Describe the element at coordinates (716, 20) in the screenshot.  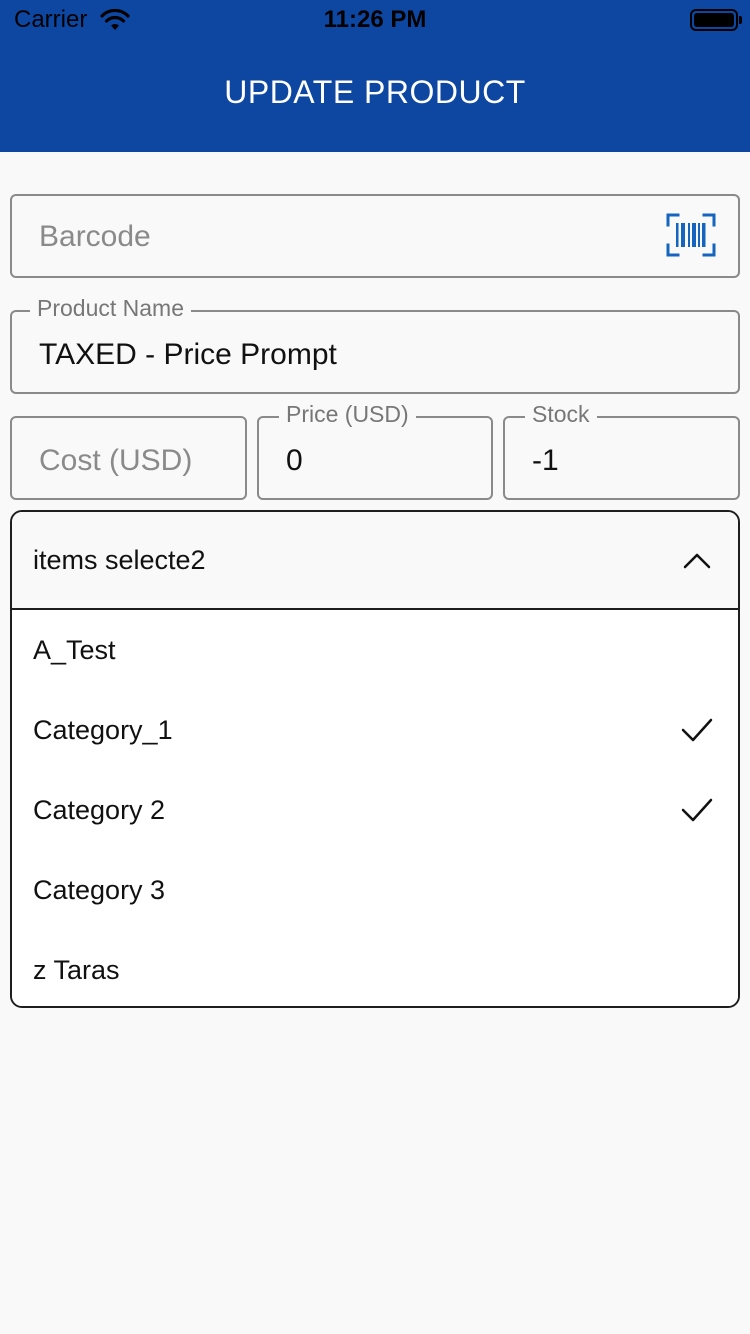
I see `battery-icon` at that location.